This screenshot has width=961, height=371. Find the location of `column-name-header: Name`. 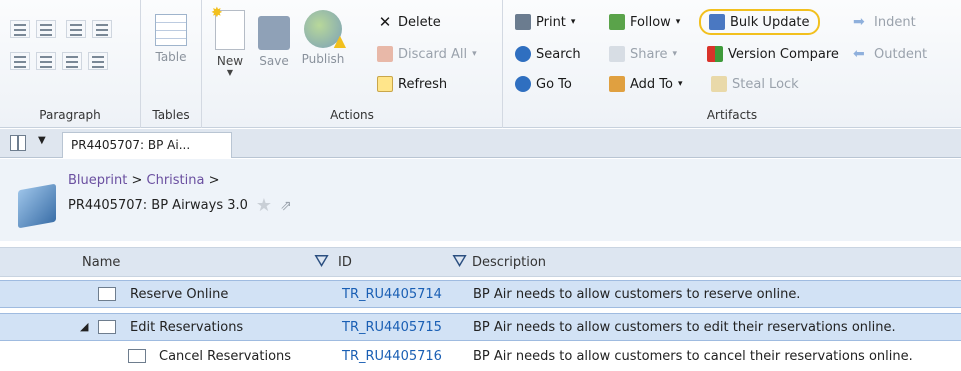

column-name-header: Name is located at coordinates (101, 262).